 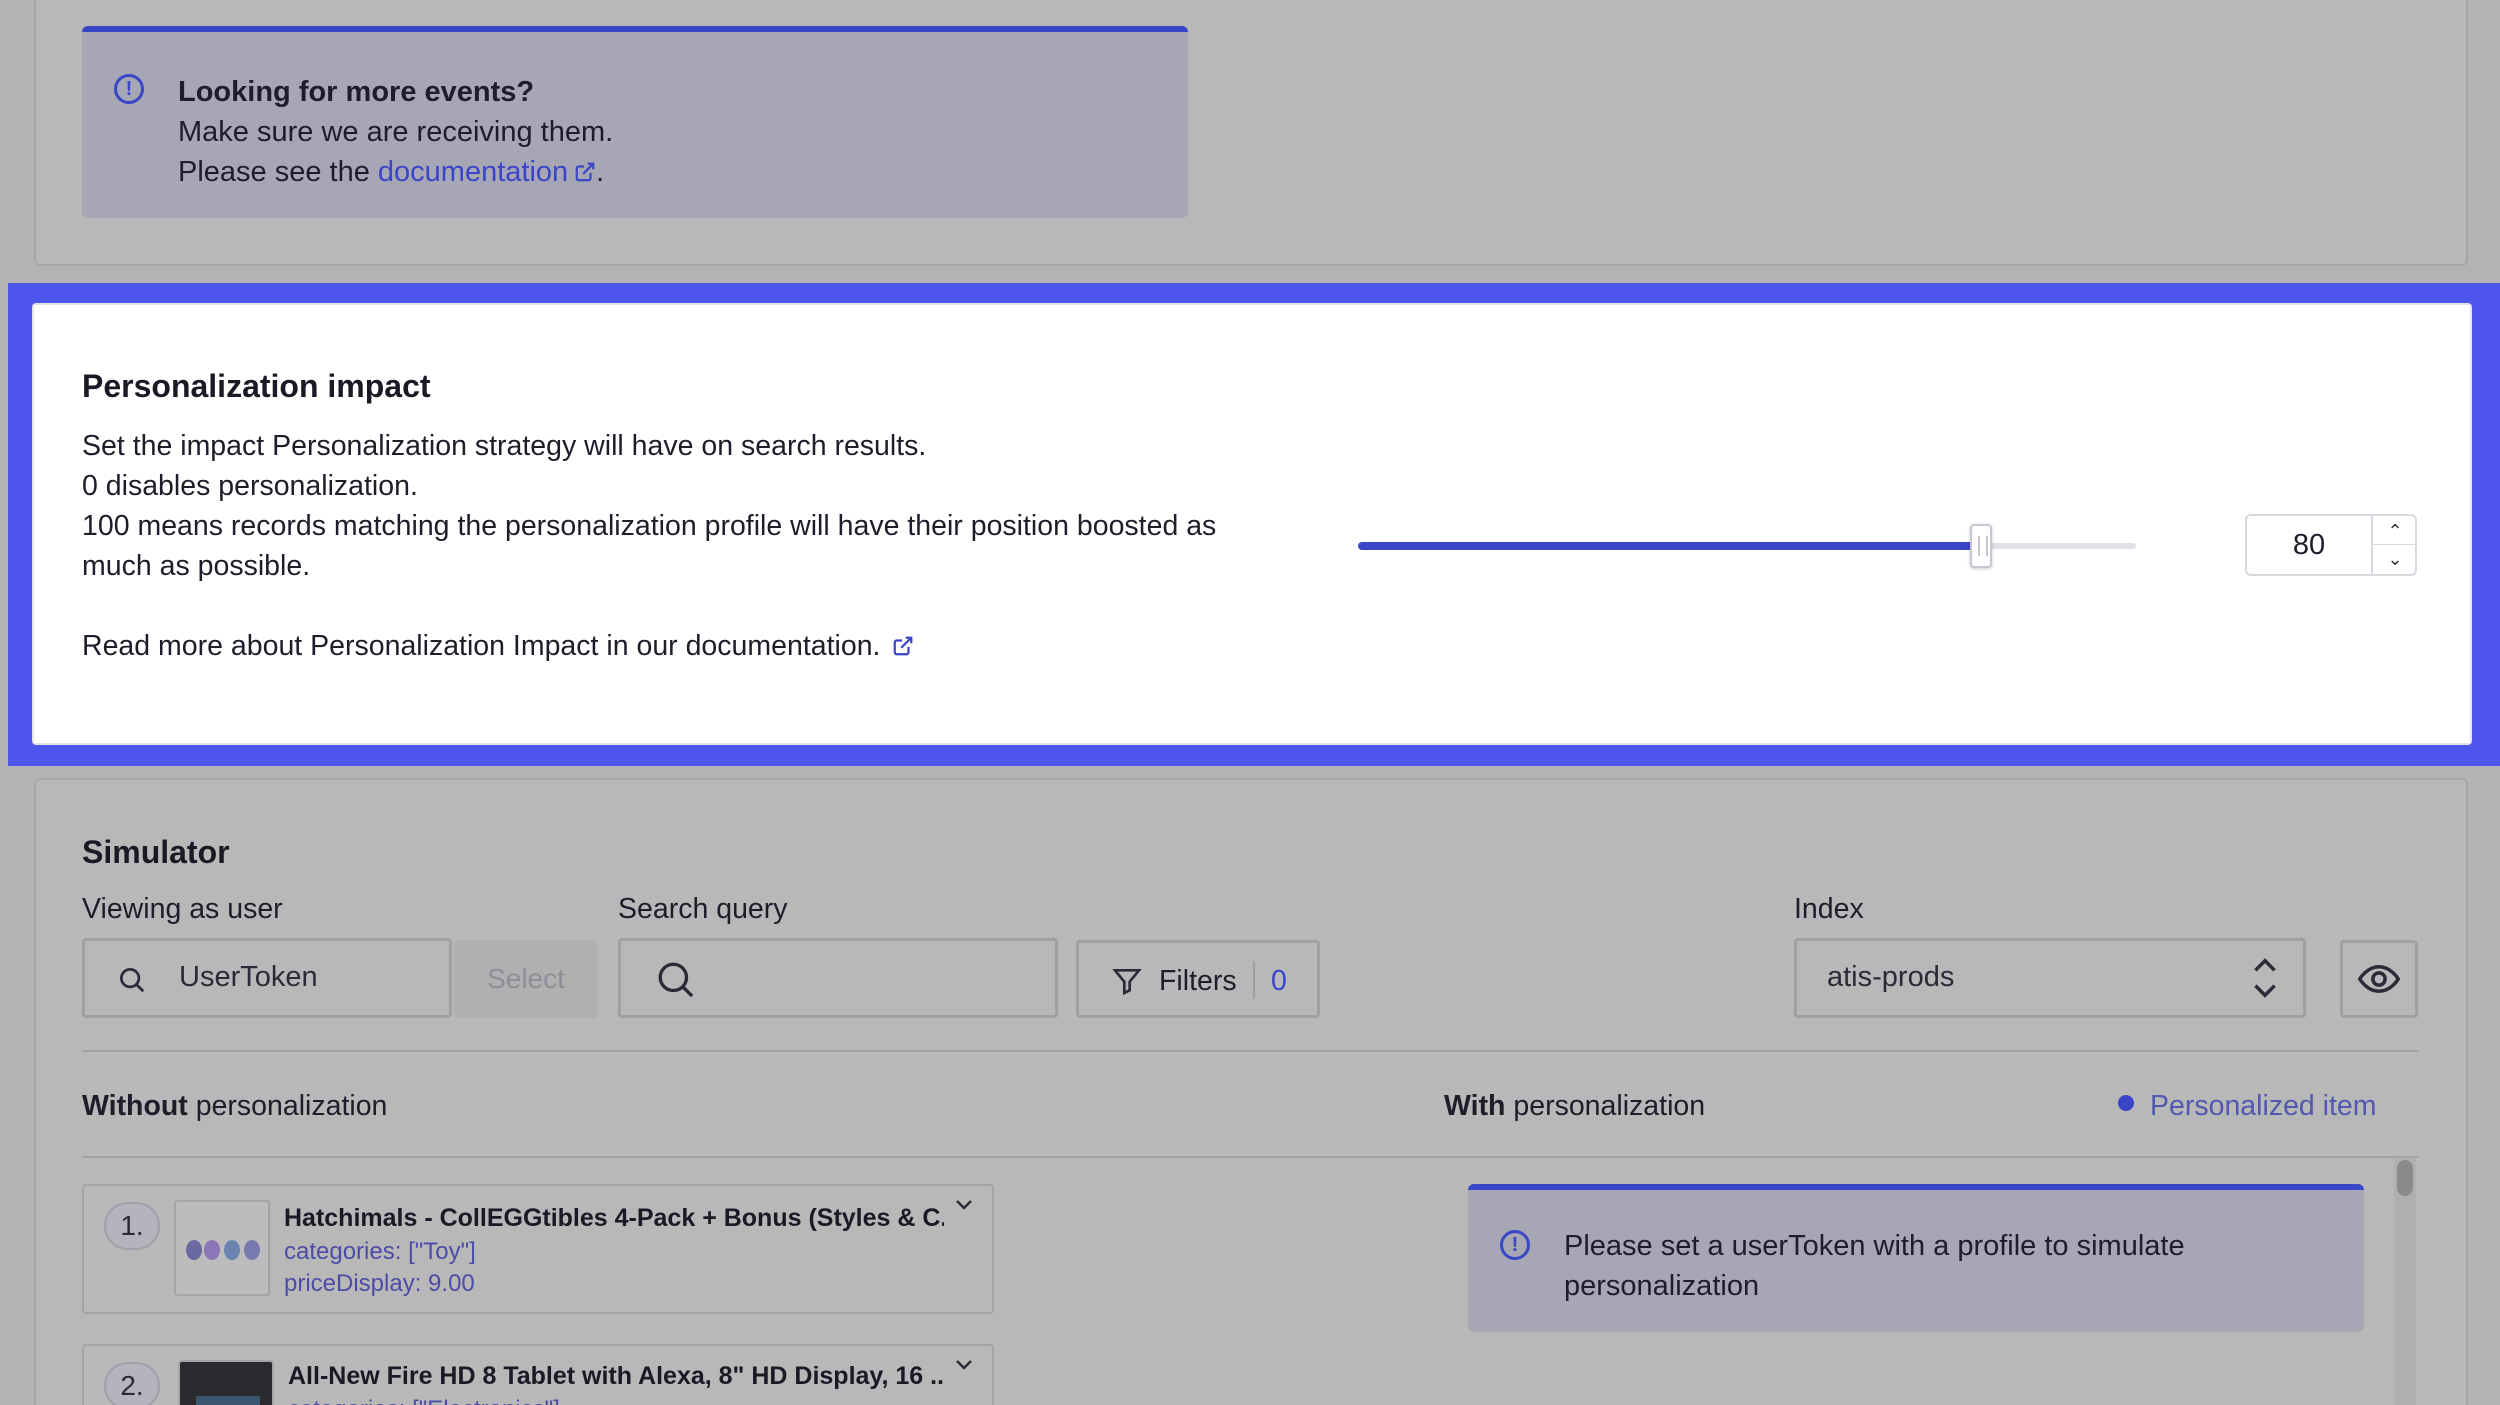 What do you see at coordinates (132, 1383) in the screenshot?
I see `result-rank: 2.` at bounding box center [132, 1383].